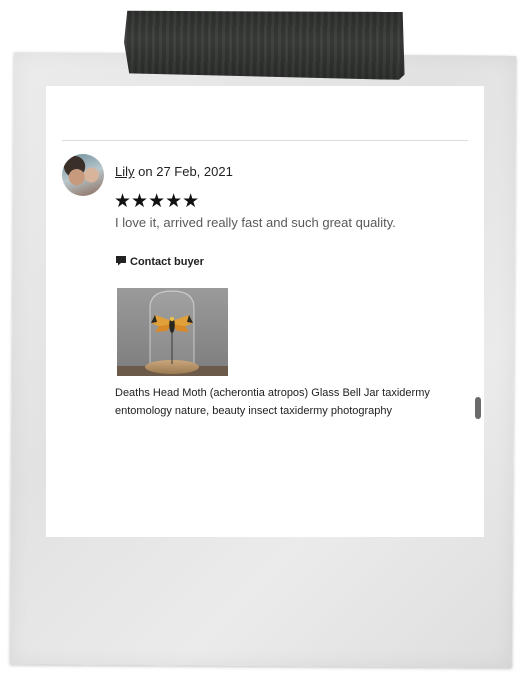 The height and width of the screenshot is (676, 526). Describe the element at coordinates (121, 262) in the screenshot. I see `message-icon` at that location.